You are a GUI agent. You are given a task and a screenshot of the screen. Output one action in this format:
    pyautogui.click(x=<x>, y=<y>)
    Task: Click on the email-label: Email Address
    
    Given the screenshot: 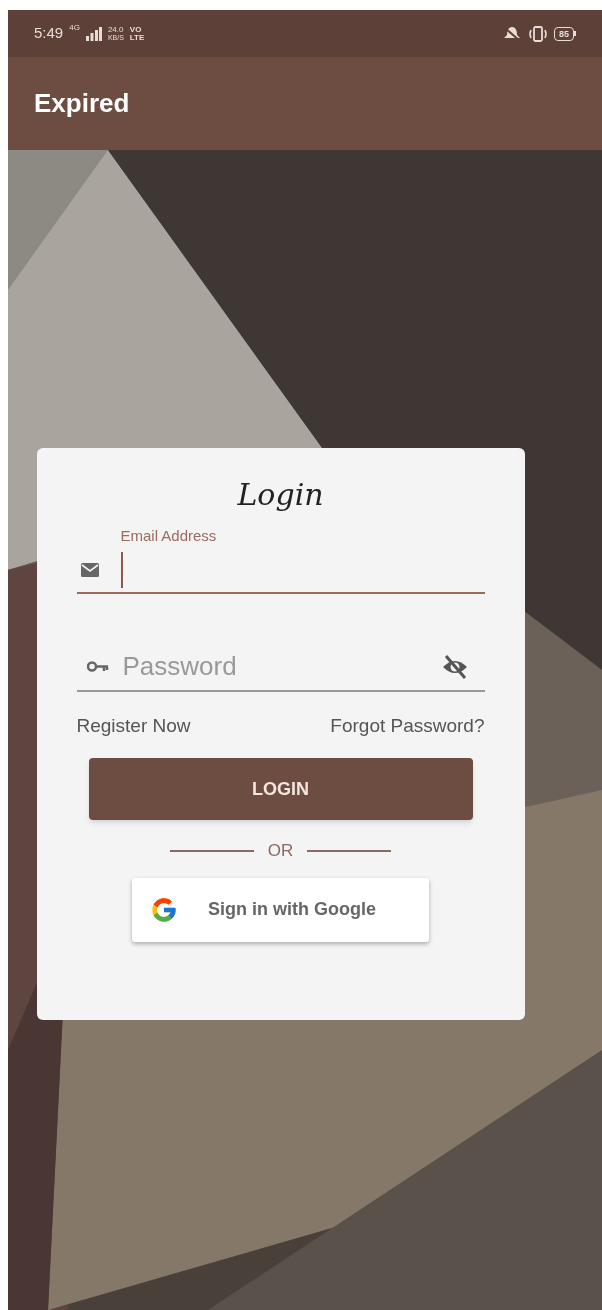 What is the action you would take?
    pyautogui.click(x=169, y=536)
    